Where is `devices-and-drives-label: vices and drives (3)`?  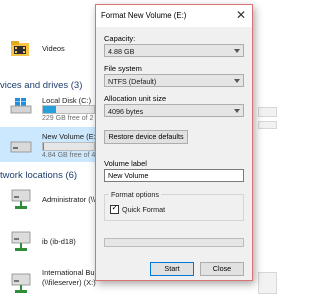 devices-and-drives-label: vices and drives (3) is located at coordinates (41, 85).